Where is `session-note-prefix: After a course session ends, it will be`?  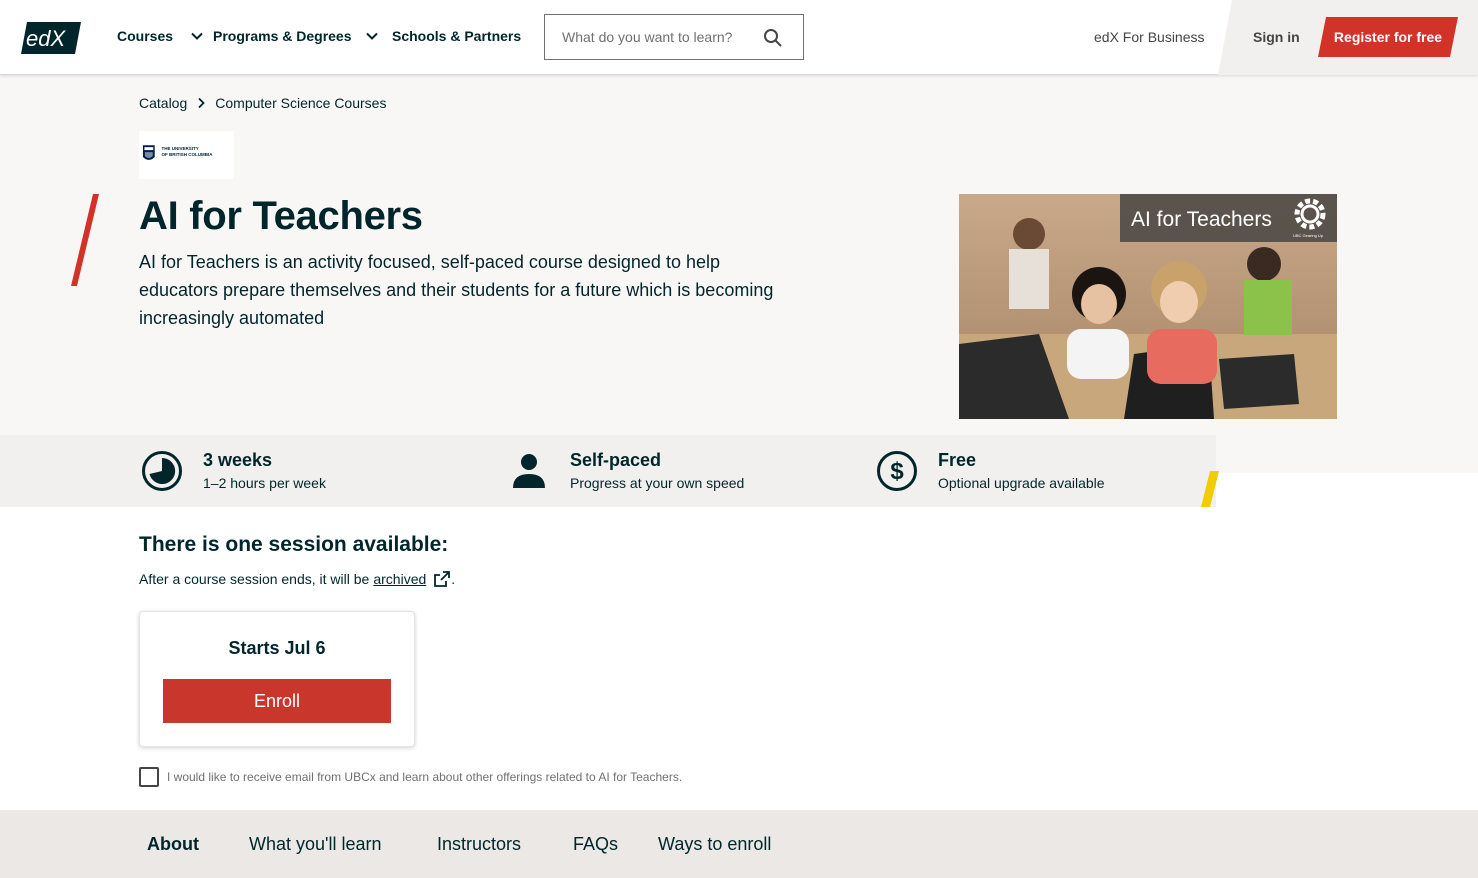
session-note-prefix: After a course session ends, it will be is located at coordinates (254, 579).